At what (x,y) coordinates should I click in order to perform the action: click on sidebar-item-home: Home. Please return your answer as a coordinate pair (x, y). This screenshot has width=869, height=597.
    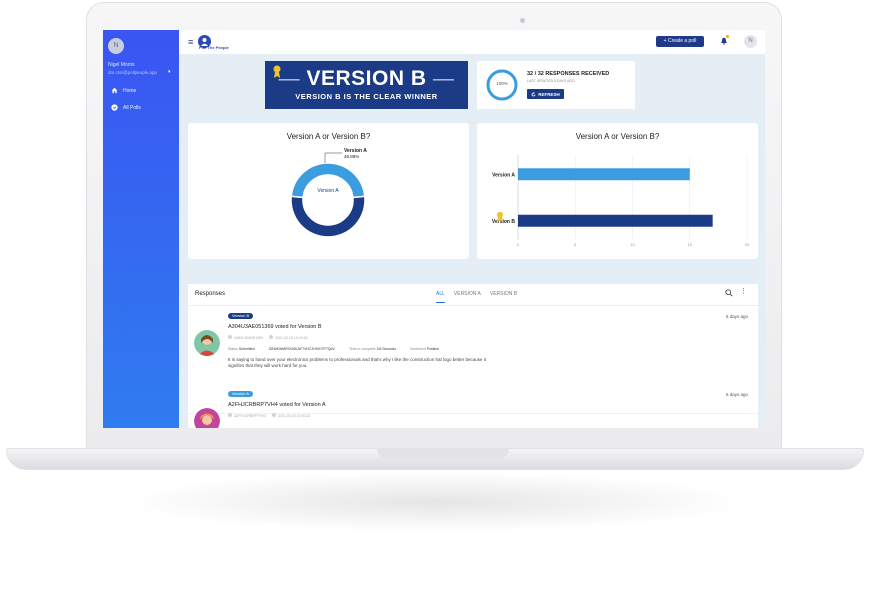
    Looking at the image, I should click on (123, 90).